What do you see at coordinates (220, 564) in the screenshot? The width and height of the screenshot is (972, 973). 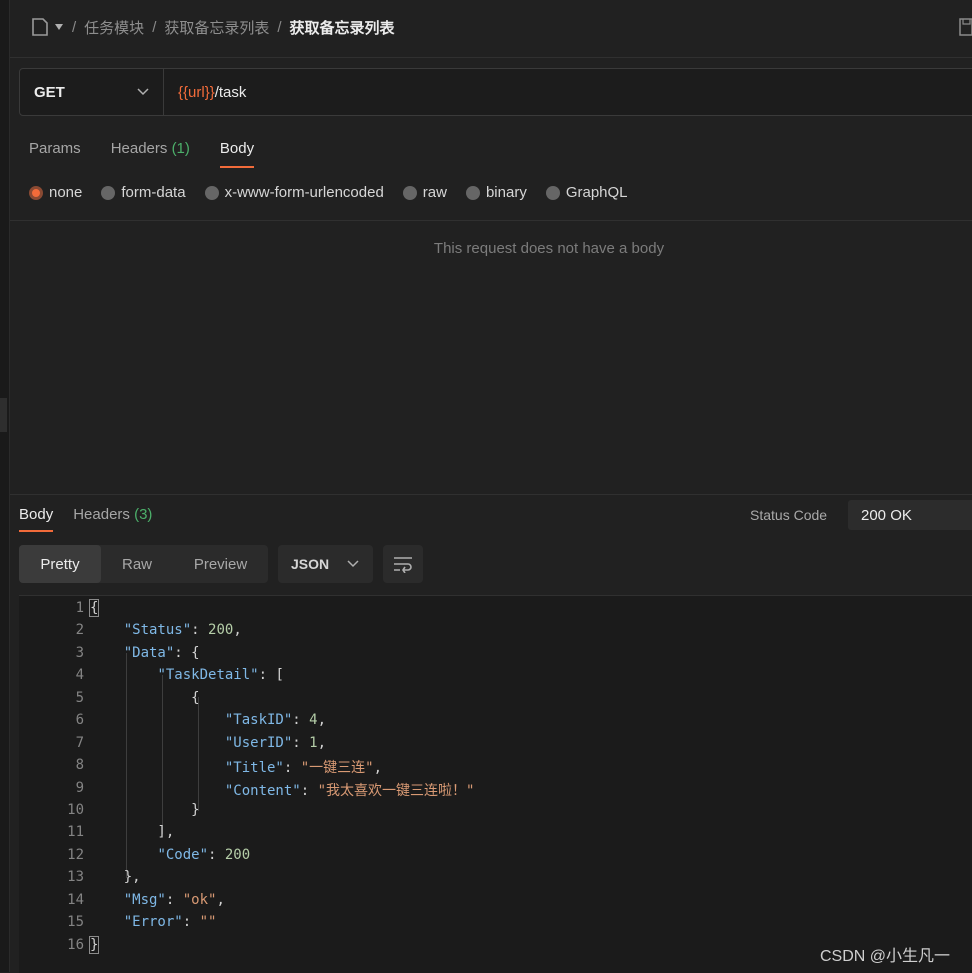 I see `view-preview: Preview` at bounding box center [220, 564].